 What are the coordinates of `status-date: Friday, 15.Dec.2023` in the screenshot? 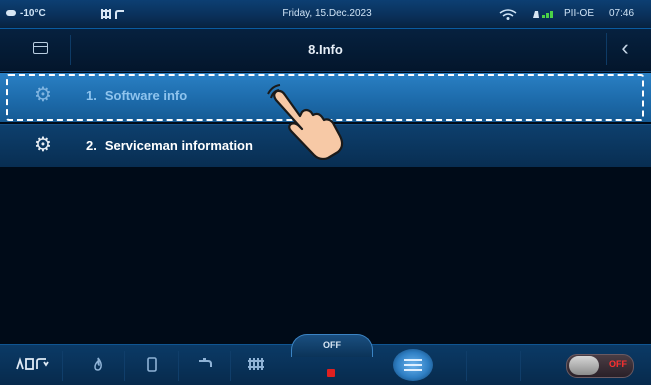 It's located at (327, 13).